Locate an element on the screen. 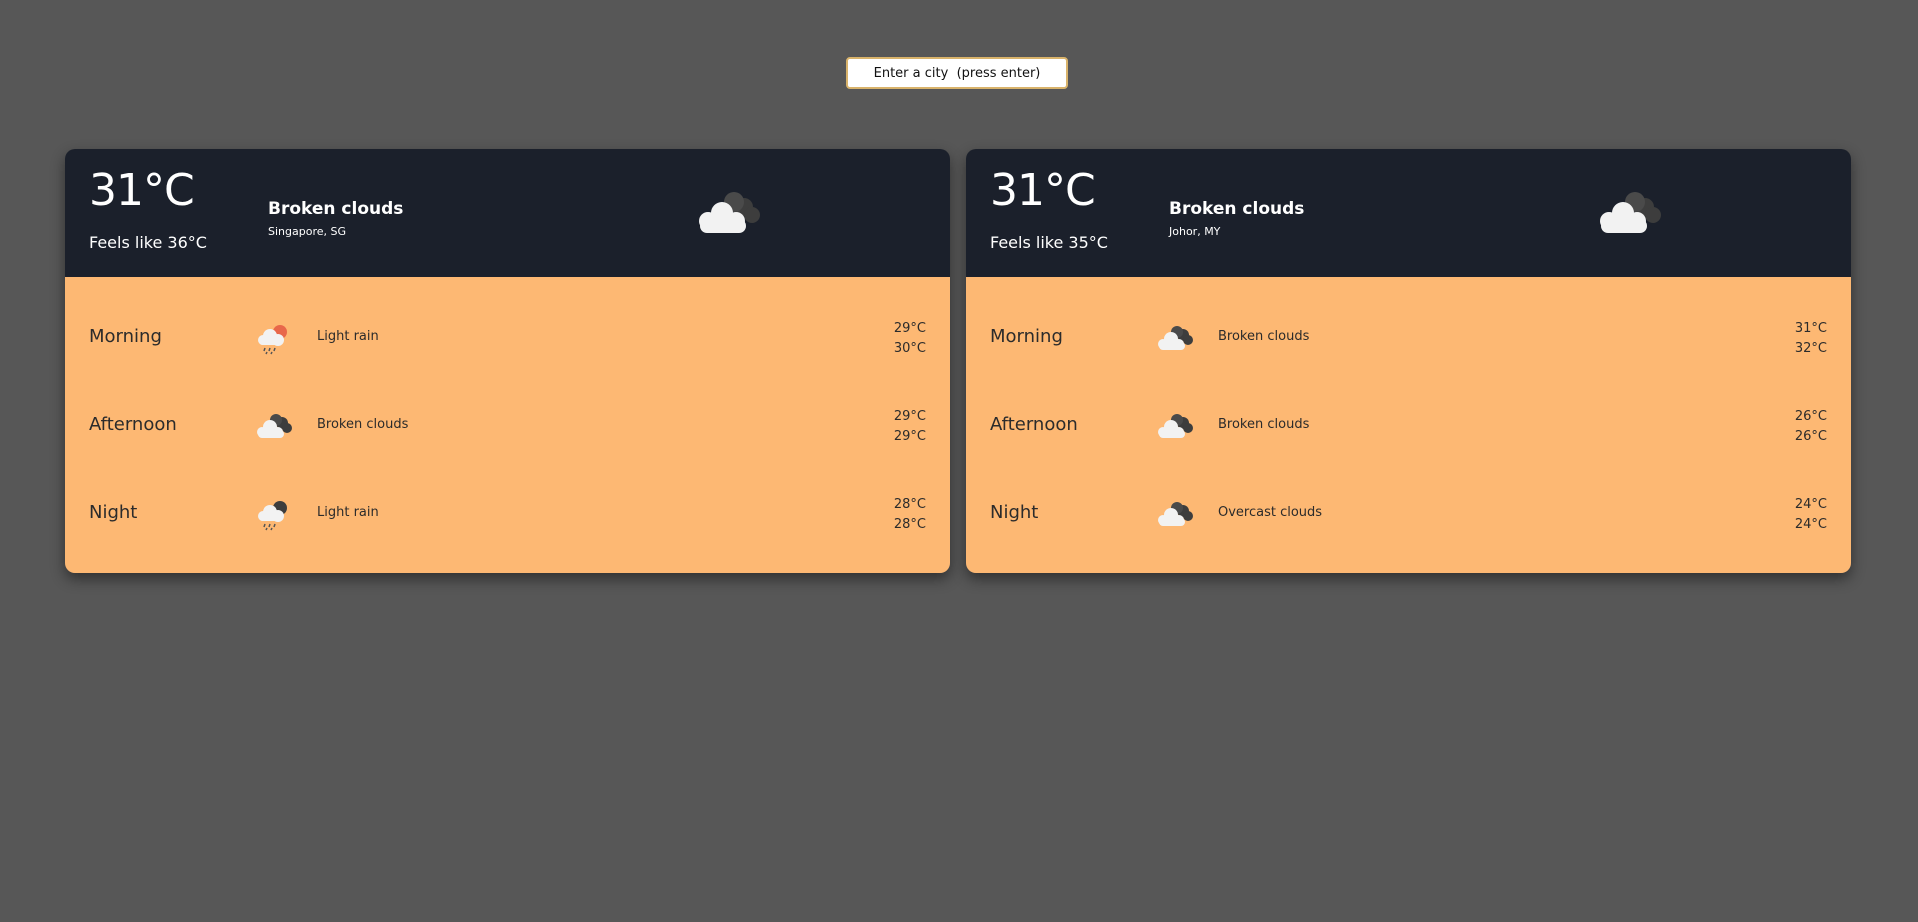 This screenshot has height=922, width=1918. temp-low: 28°C is located at coordinates (909, 524).